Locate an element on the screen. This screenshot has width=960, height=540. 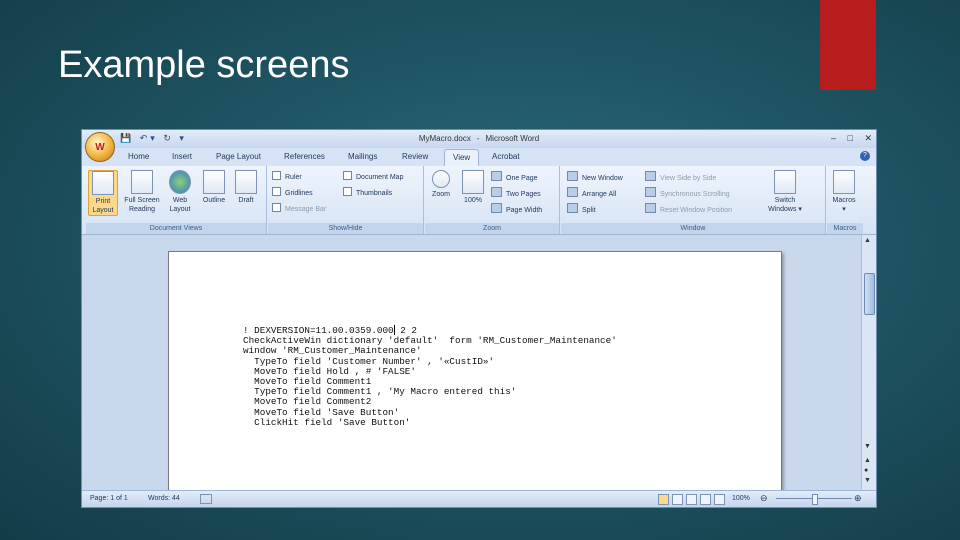
zoom-level: 100% is located at coordinates (741, 498).